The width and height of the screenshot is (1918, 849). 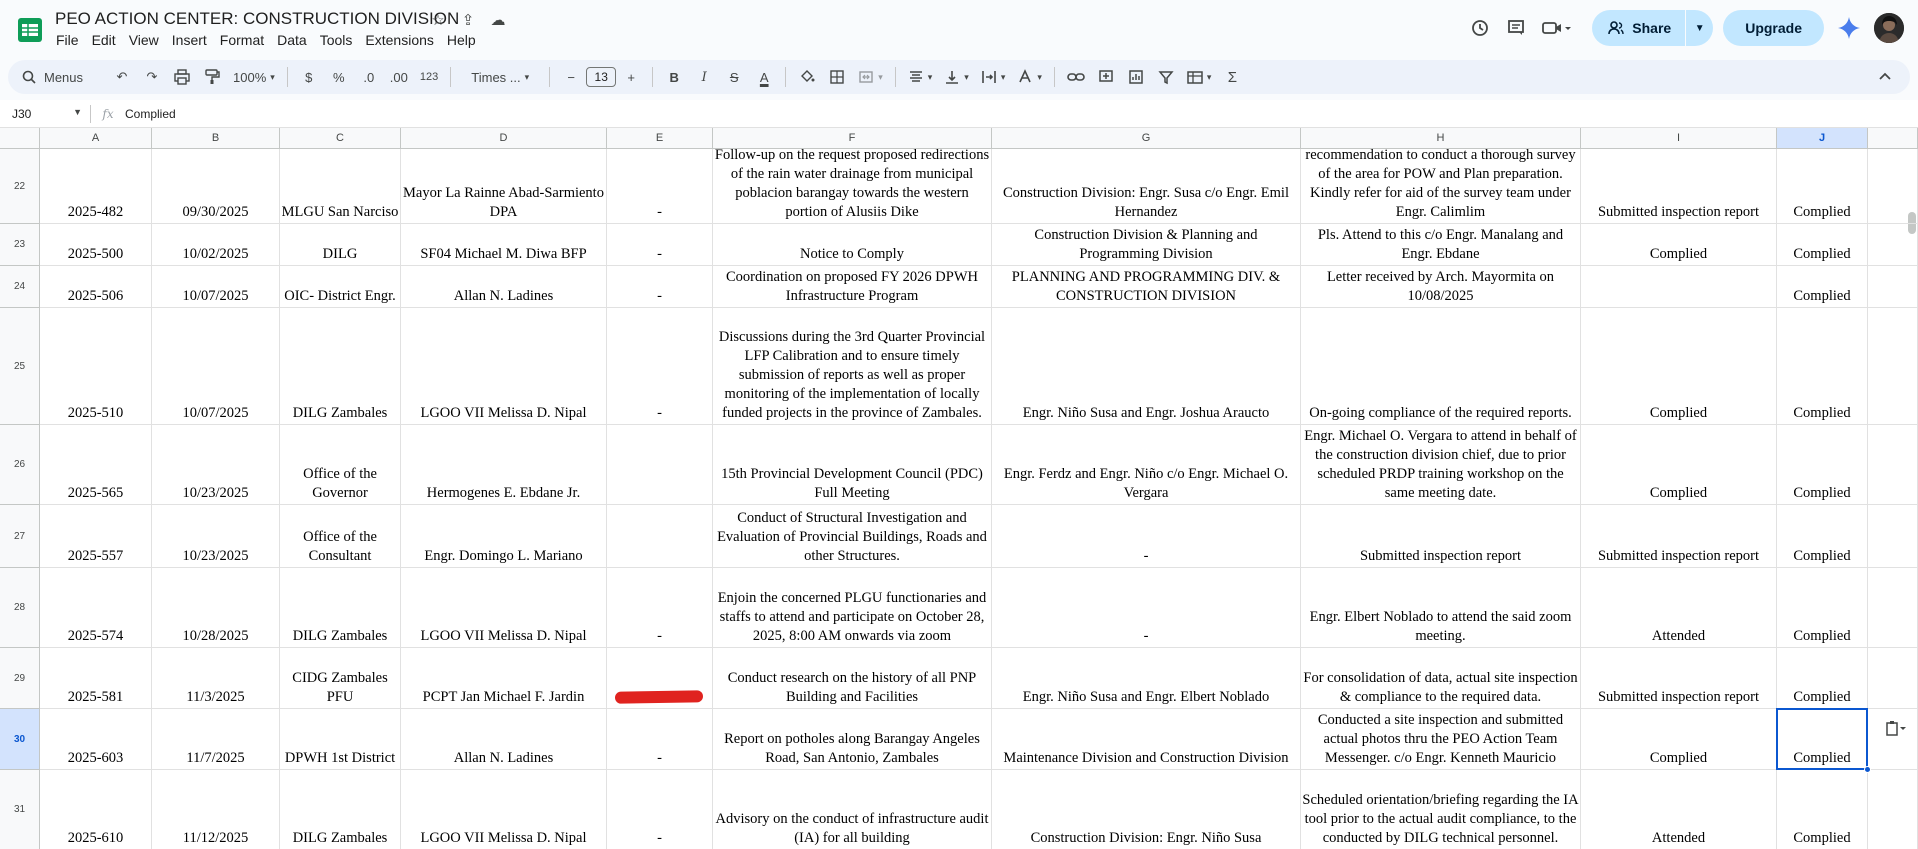 What do you see at coordinates (1679, 186) in the screenshot?
I see `cell-i22: Submitted inspection report` at bounding box center [1679, 186].